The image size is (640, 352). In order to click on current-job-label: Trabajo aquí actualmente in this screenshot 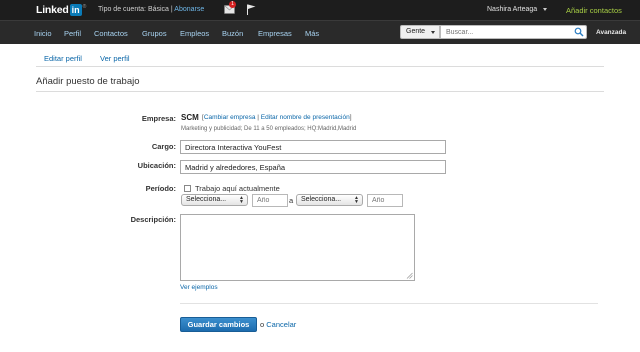, I will do `click(237, 188)`.